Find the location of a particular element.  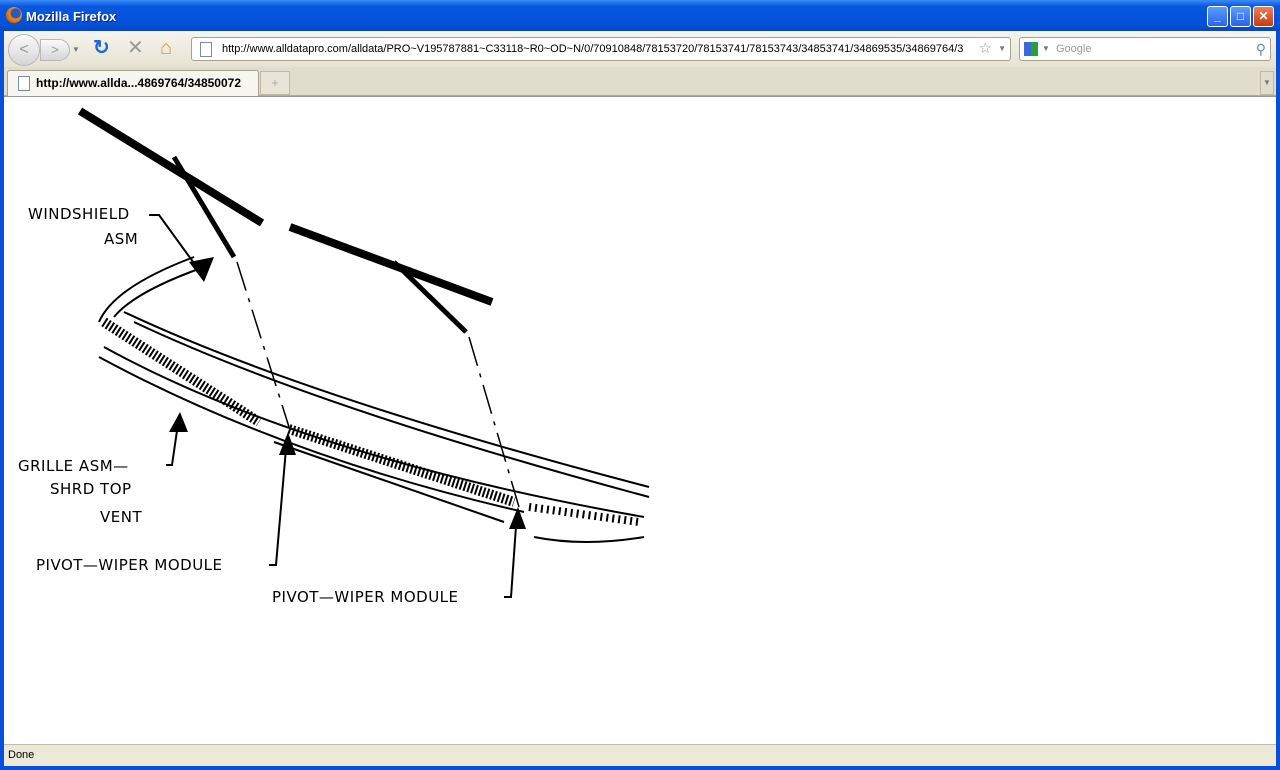

tab-active: http://www.allda...4869764/34850072 is located at coordinates (133, 83).